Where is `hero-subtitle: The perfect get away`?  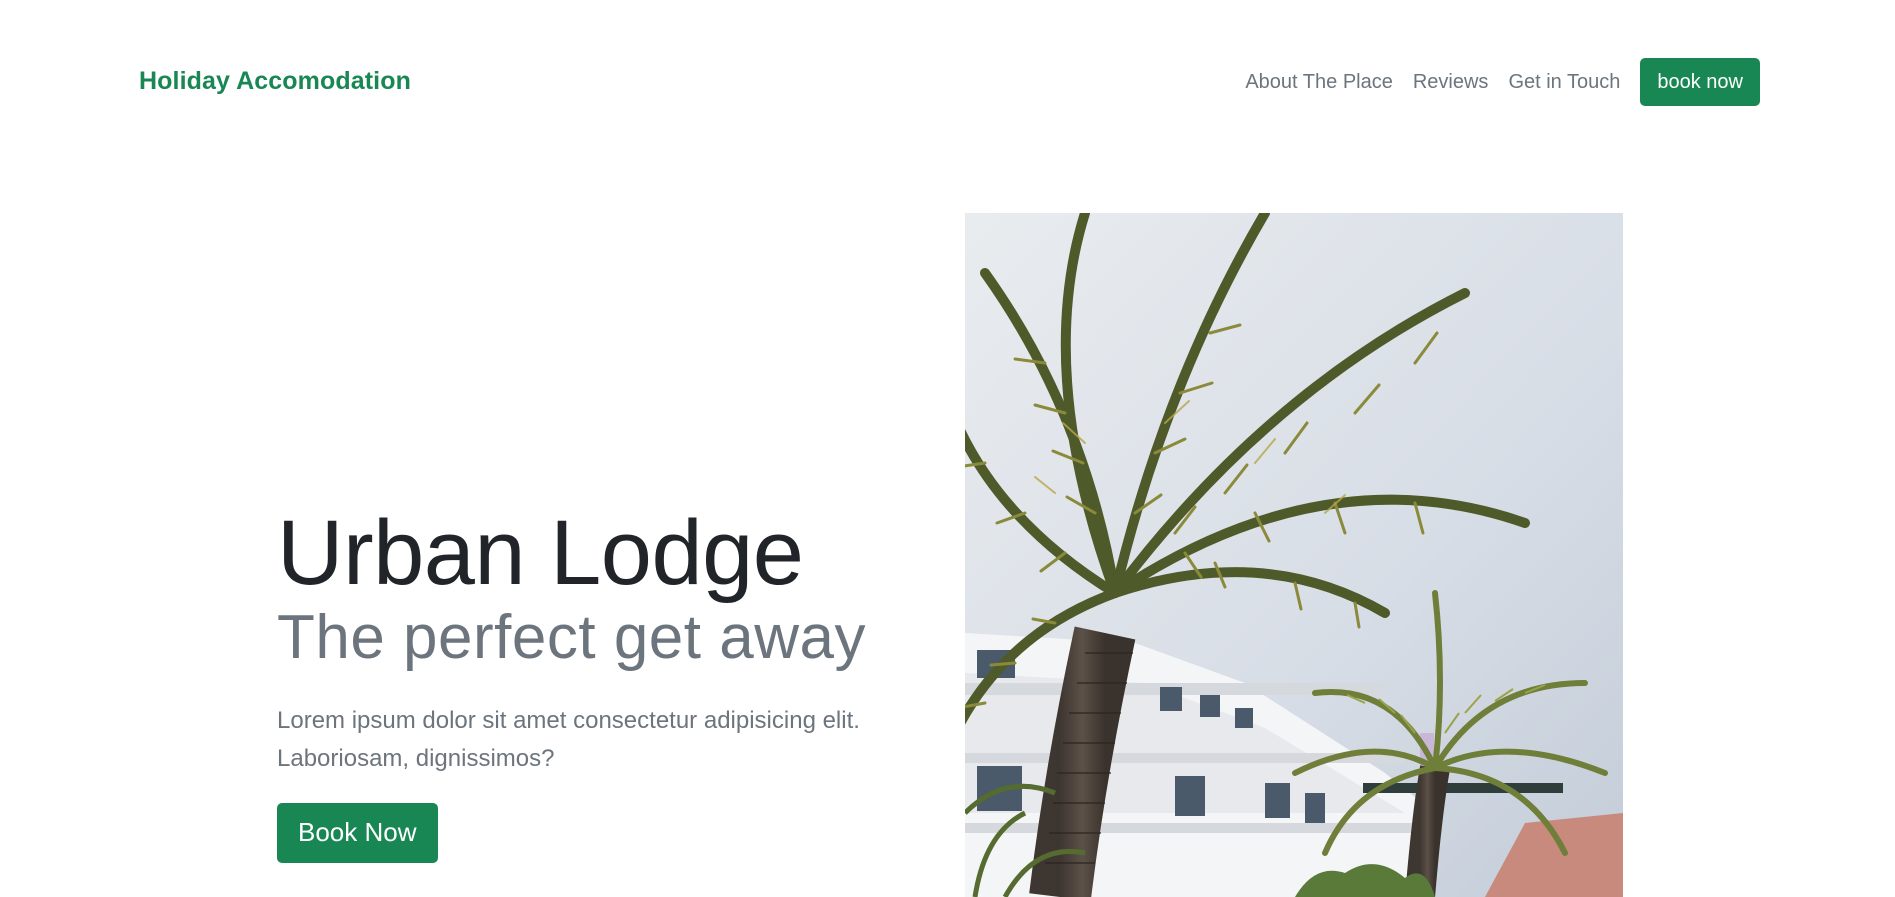 hero-subtitle: The perfect get away is located at coordinates (571, 637).